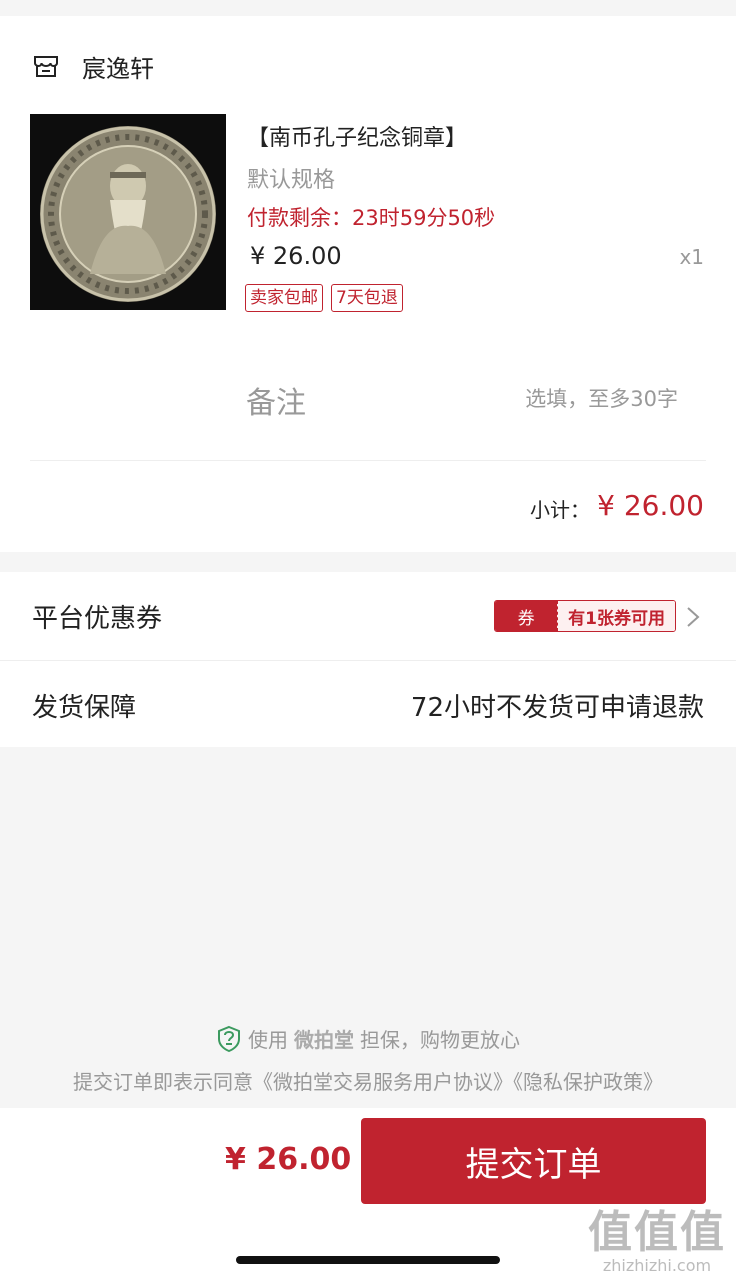 This screenshot has height=1280, width=736. What do you see at coordinates (526, 616) in the screenshot?
I see `coupon-badge-icon: 券` at bounding box center [526, 616].